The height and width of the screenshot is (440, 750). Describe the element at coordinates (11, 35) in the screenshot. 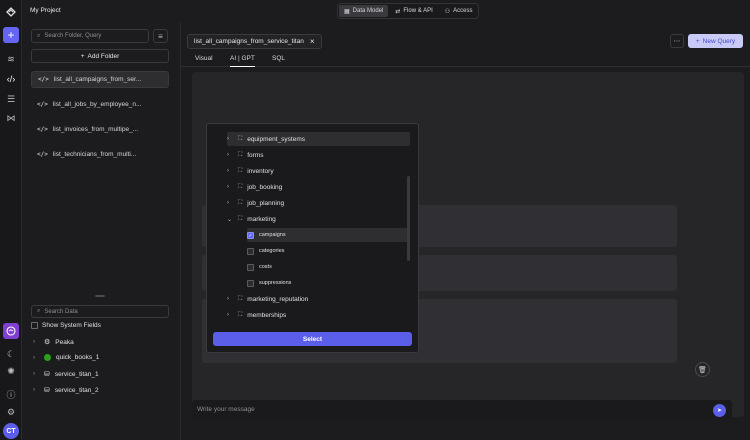

I see `create-button: +` at that location.